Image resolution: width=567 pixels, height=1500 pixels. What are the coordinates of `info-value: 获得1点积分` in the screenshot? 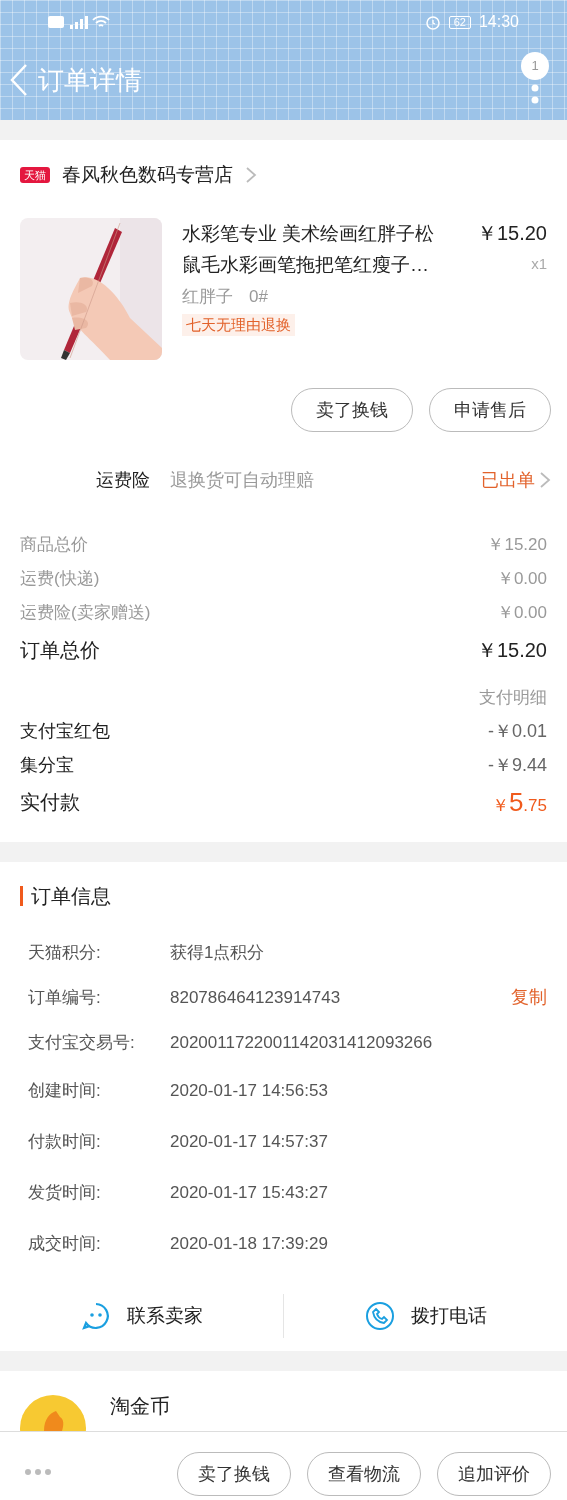 It's located at (218, 952).